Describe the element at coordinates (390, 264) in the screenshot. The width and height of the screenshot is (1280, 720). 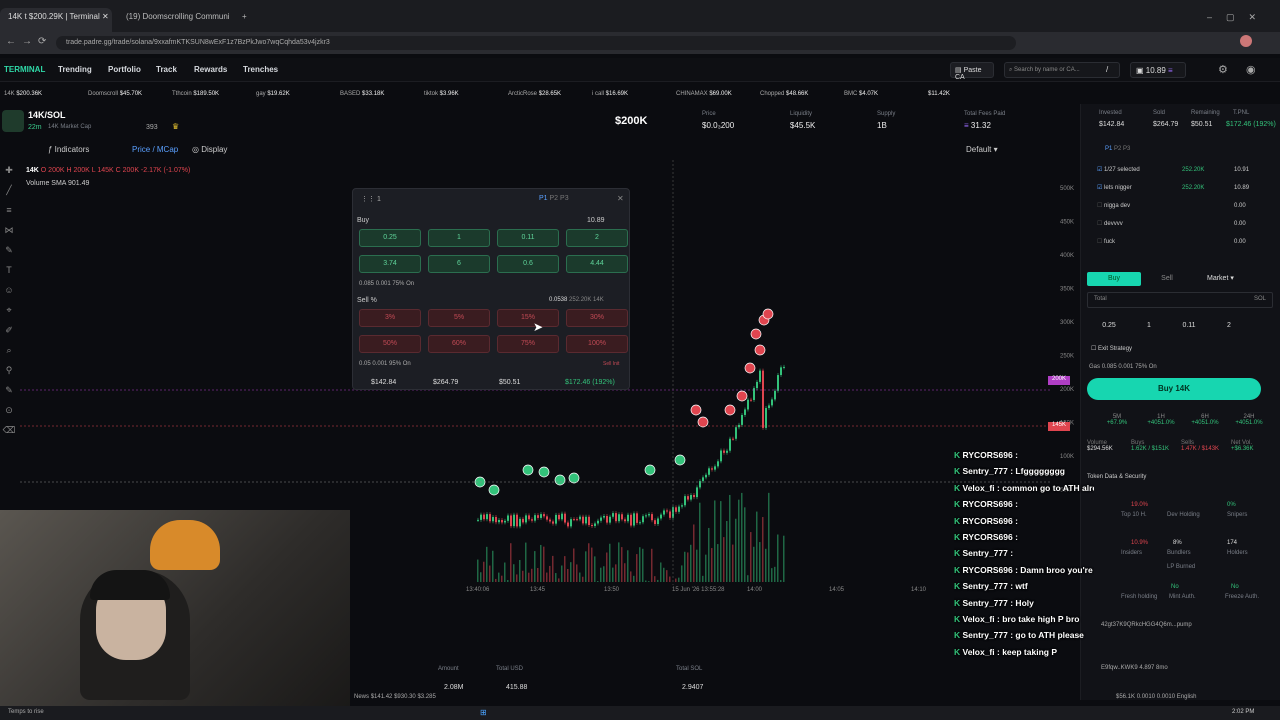
I see `quick-buy-button: 3.74` at that location.